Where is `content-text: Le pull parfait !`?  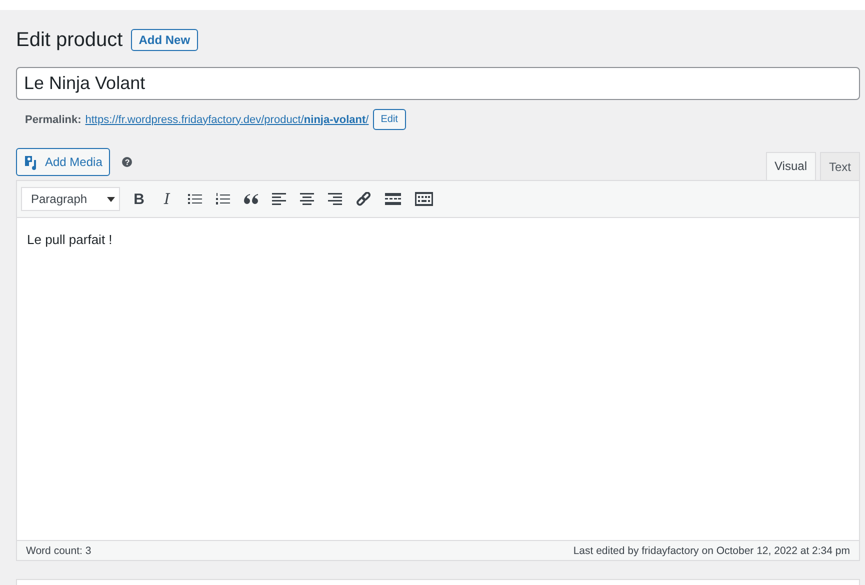
content-text: Le pull parfait ! is located at coordinates (69, 239).